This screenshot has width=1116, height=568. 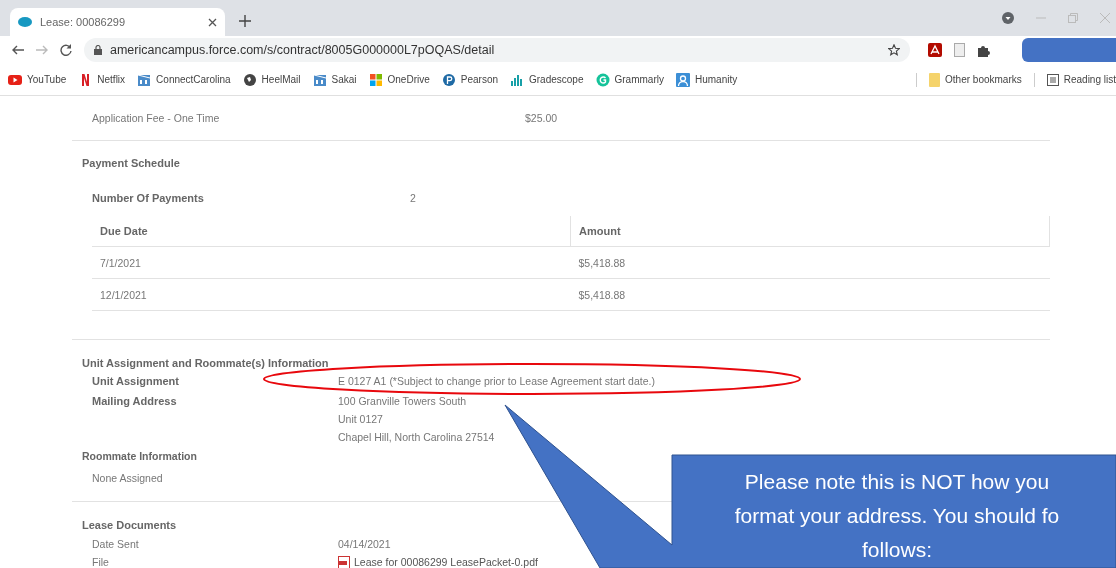 I want to click on section-heading: Lease Documents, so click(x=129, y=525).